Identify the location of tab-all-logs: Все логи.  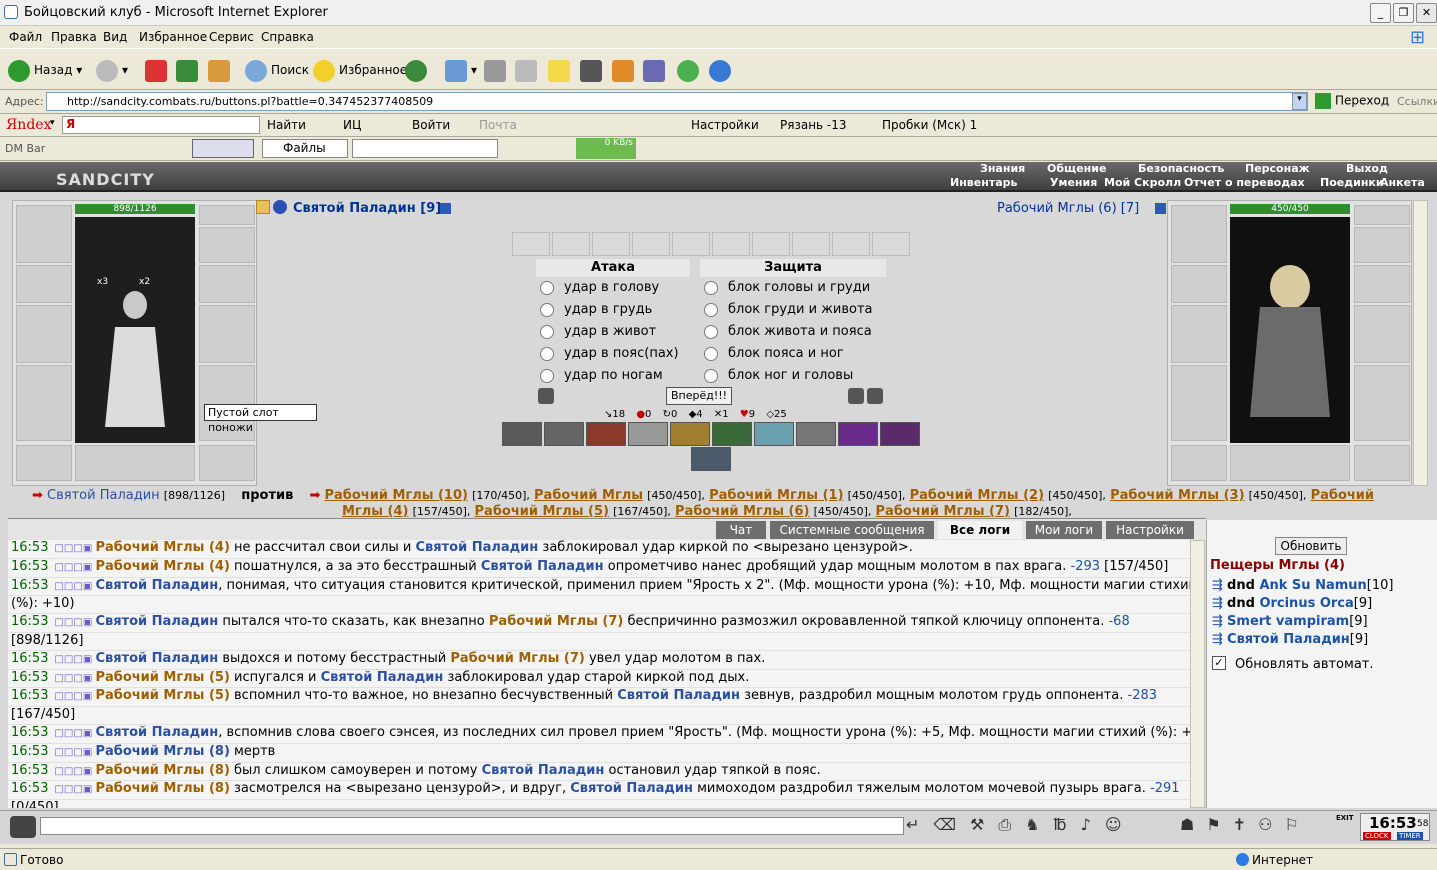
(980, 530).